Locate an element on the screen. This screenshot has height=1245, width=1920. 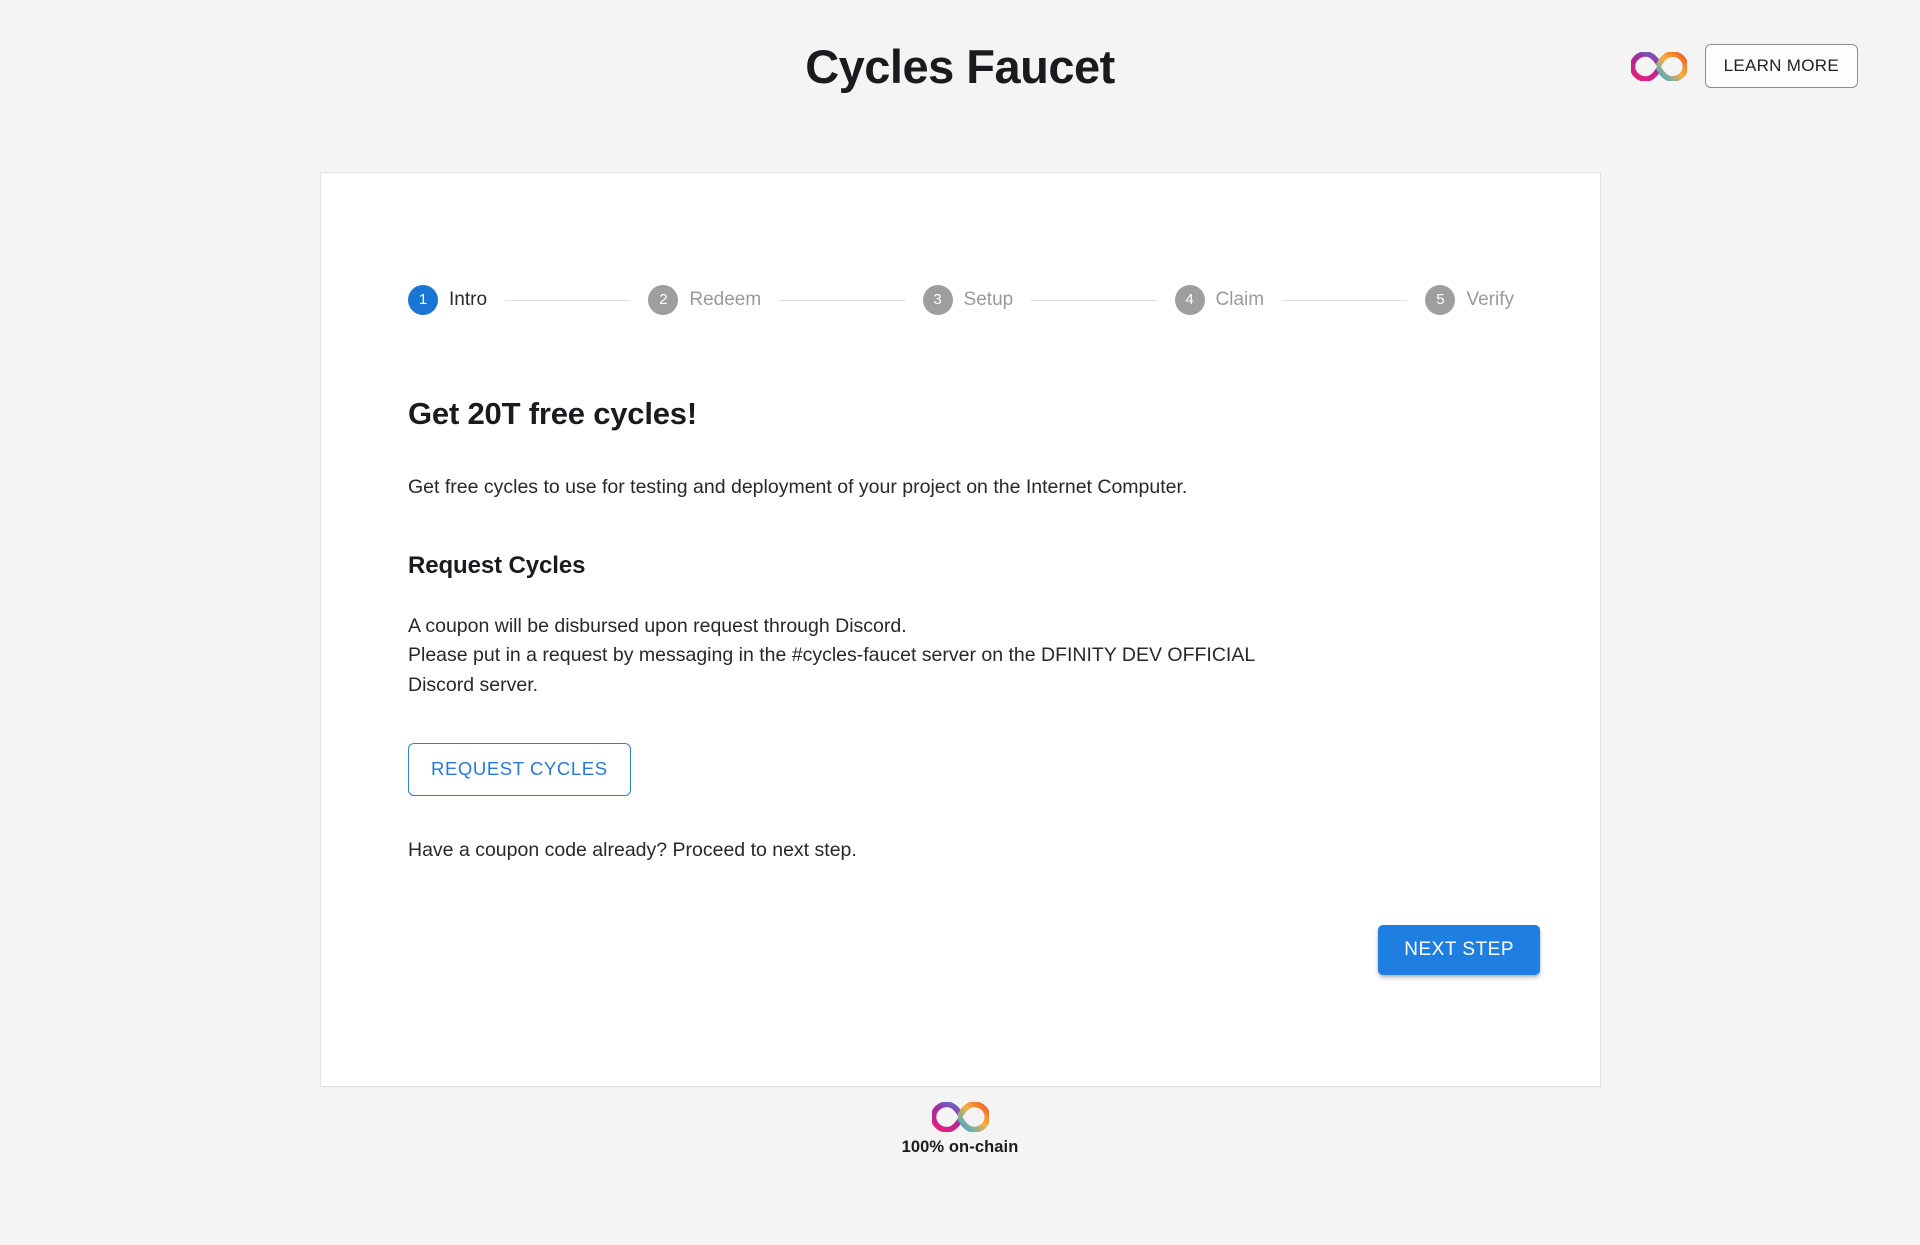
card-actions: NEXT STEP is located at coordinates (1459, 950).